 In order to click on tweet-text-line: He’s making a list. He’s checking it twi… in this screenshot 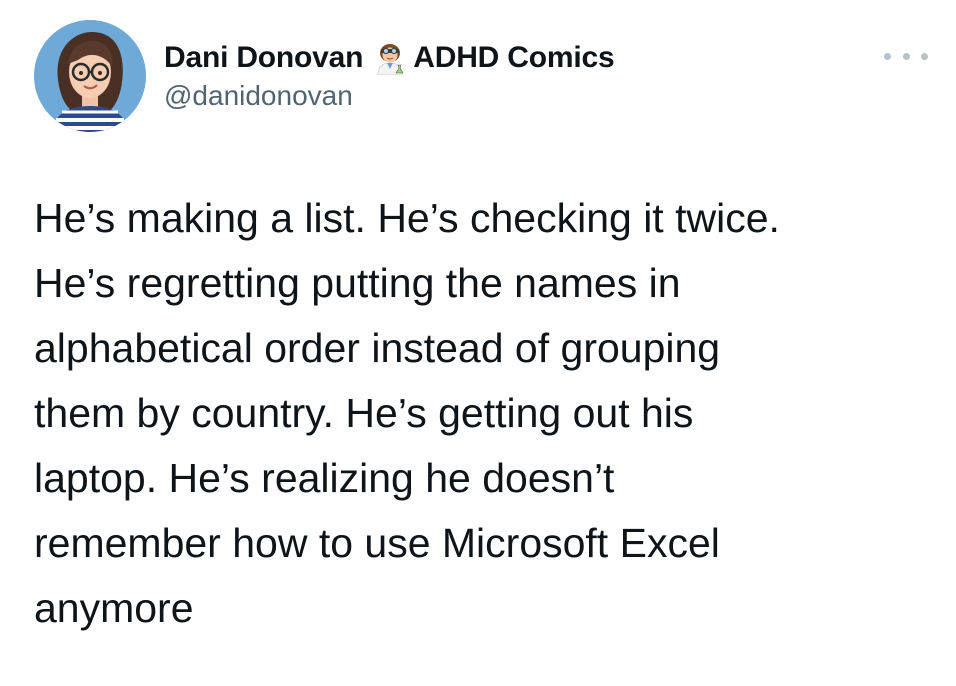, I will do `click(407, 218)`.